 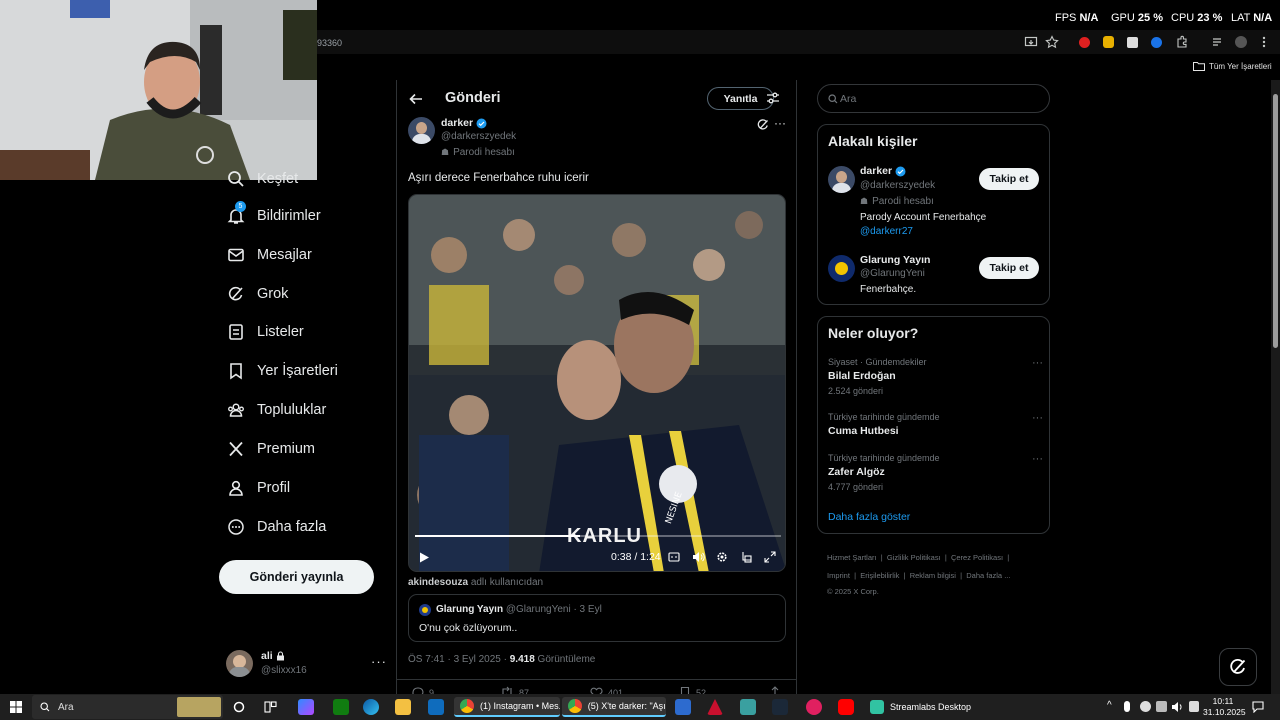 I want to click on grok-floating-button, so click(x=1238, y=667).